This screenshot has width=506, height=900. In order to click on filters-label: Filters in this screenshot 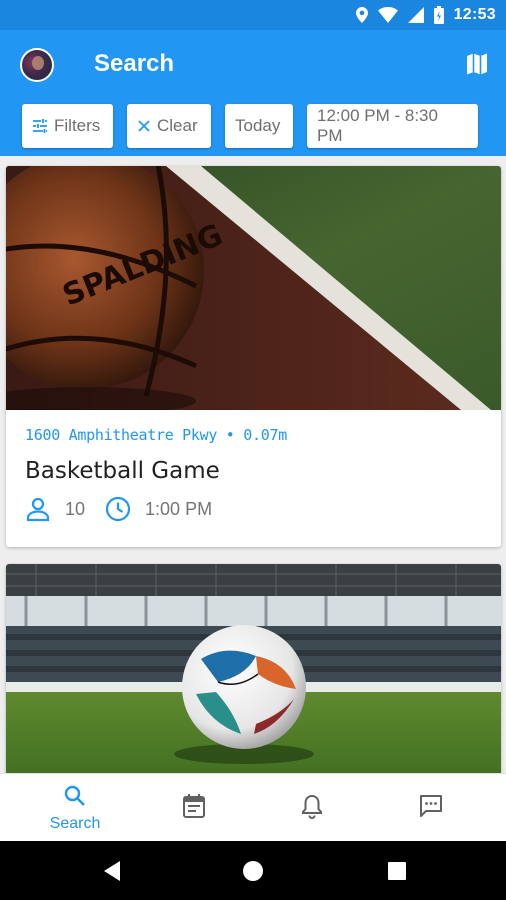, I will do `click(77, 125)`.